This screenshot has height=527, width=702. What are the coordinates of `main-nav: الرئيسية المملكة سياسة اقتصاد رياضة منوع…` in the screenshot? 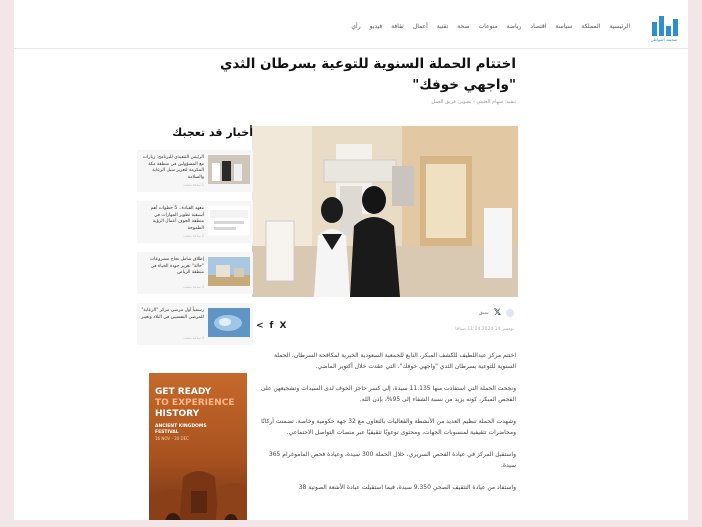 It's located at (490, 26).